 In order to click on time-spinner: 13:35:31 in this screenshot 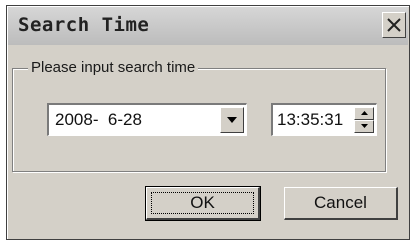, I will do `click(324, 119)`.